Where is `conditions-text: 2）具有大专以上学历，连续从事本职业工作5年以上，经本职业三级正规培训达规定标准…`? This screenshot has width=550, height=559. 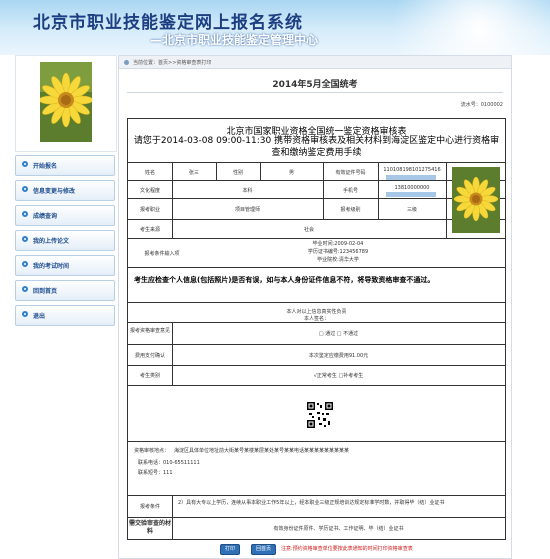
conditions-text: 2）具有大专以上学历，连续从事本职业工作5年以上，经本职业三级正规培训达规定标准… is located at coordinates (311, 503).